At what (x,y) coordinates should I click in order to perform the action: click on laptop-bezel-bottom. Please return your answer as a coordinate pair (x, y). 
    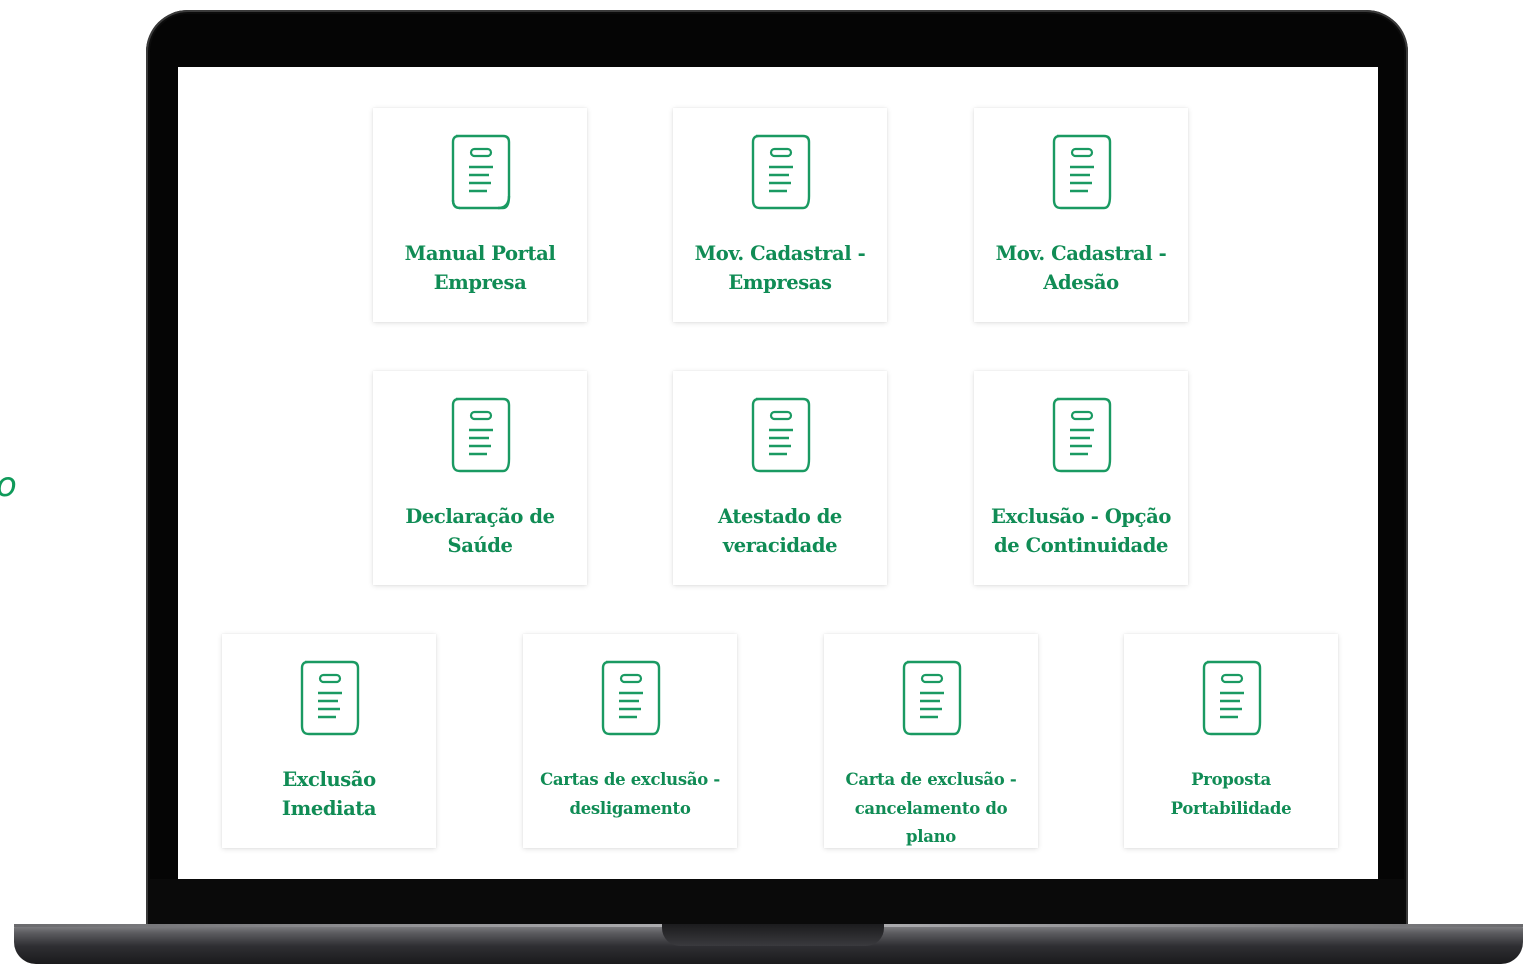
    Looking at the image, I should click on (777, 902).